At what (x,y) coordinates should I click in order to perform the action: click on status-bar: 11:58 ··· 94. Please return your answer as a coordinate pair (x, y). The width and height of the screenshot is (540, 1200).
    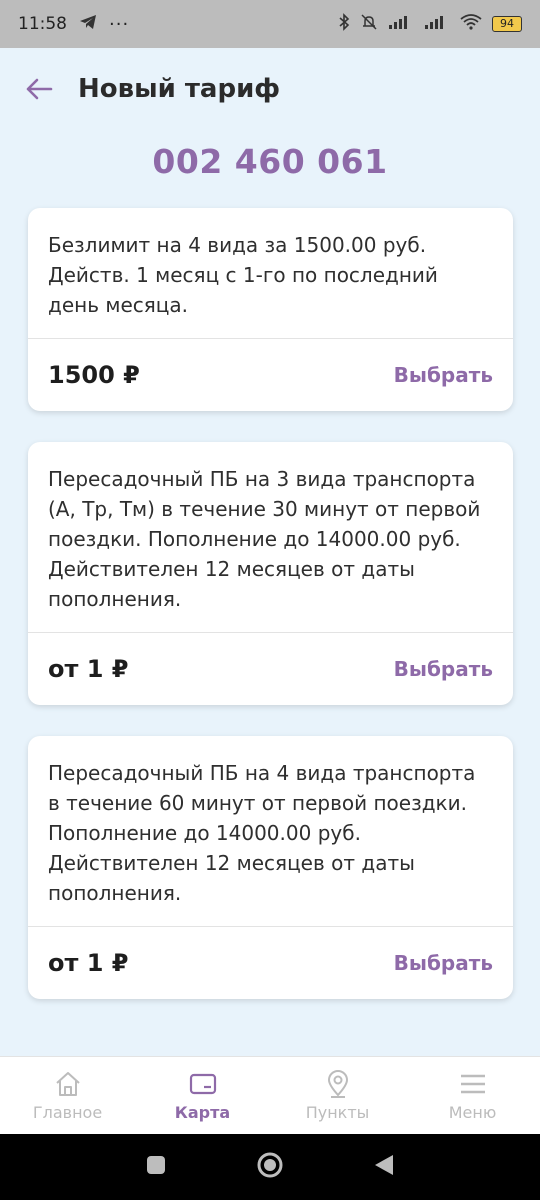
    Looking at the image, I should click on (270, 24).